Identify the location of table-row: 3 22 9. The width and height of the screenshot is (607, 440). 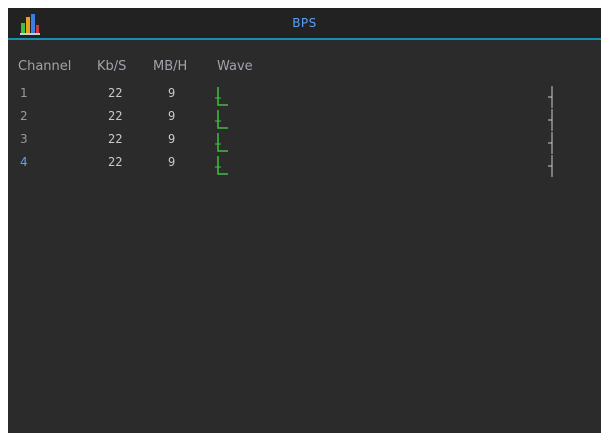
(304, 143).